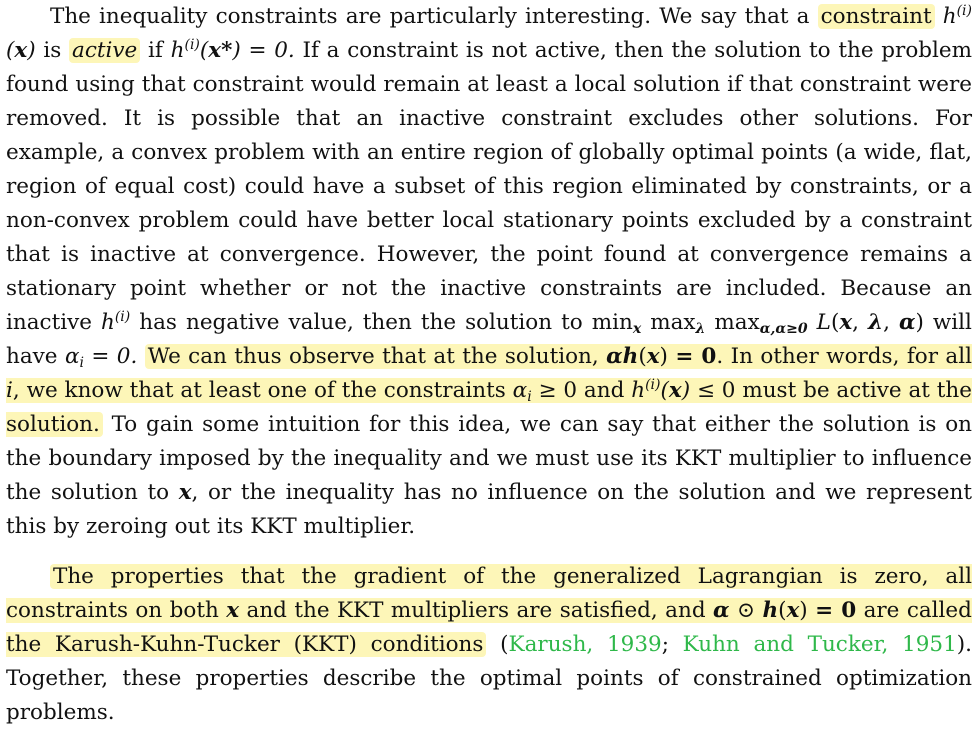 This screenshot has height=754, width=978. Describe the element at coordinates (876, 16) in the screenshot. I see `highlight-constraint: constraint` at that location.